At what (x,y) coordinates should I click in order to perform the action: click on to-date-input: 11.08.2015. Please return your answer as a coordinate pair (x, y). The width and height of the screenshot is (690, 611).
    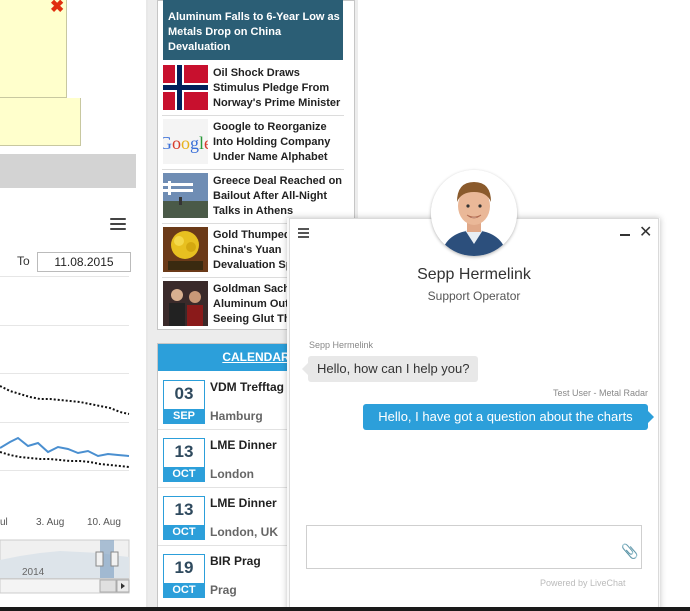
    Looking at the image, I should click on (84, 262).